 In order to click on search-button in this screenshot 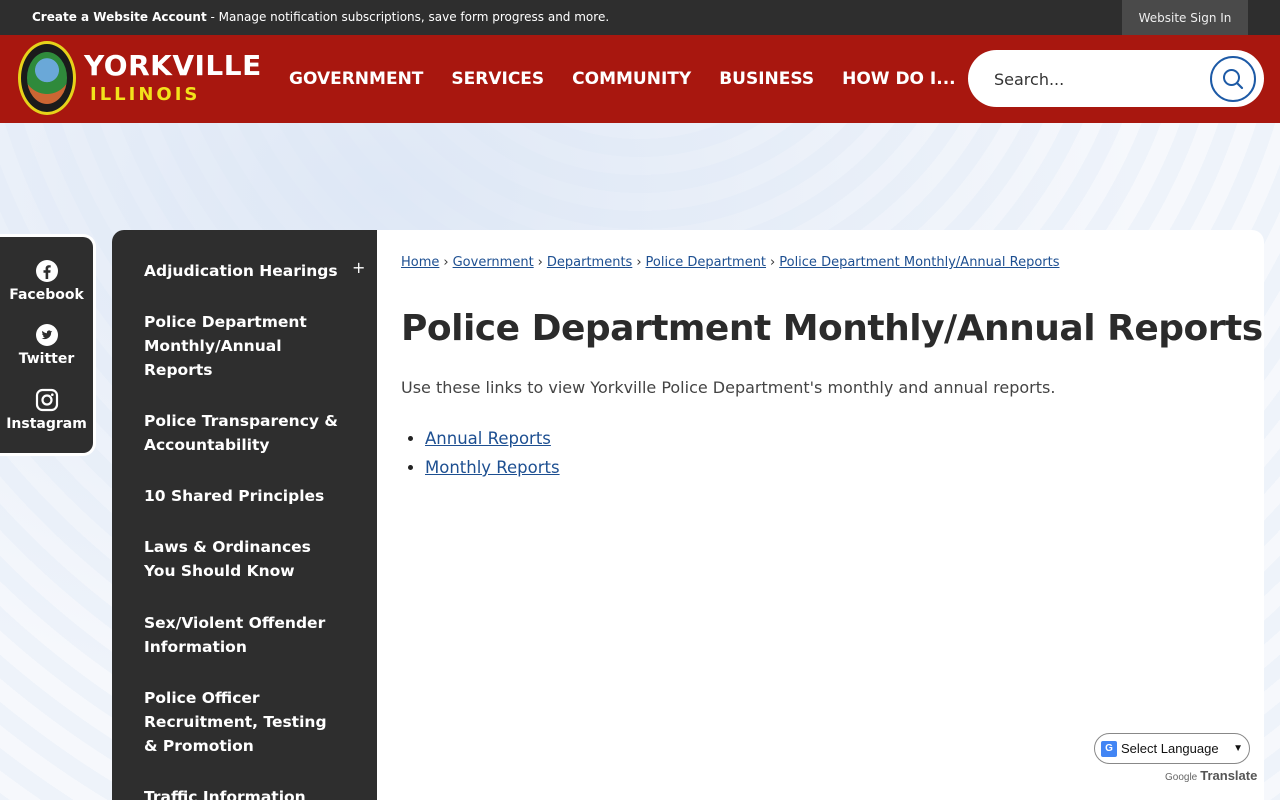, I will do `click(1233, 79)`.